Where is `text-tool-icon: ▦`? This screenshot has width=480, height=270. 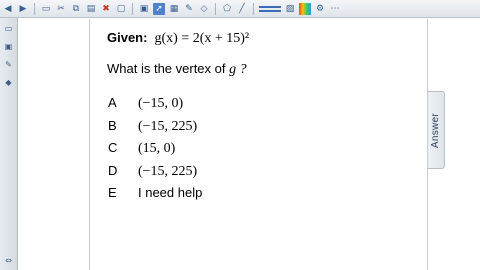
text-tool-icon: ▦ is located at coordinates (174, 9).